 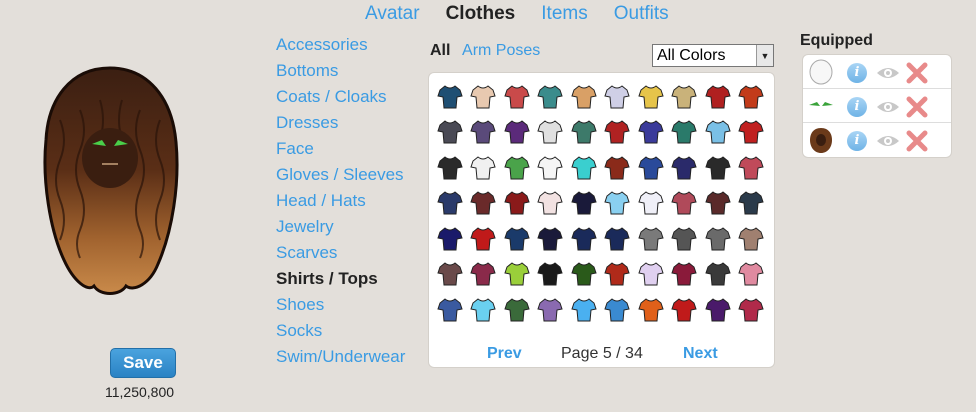 I want to click on save-button: Save, so click(x=143, y=363).